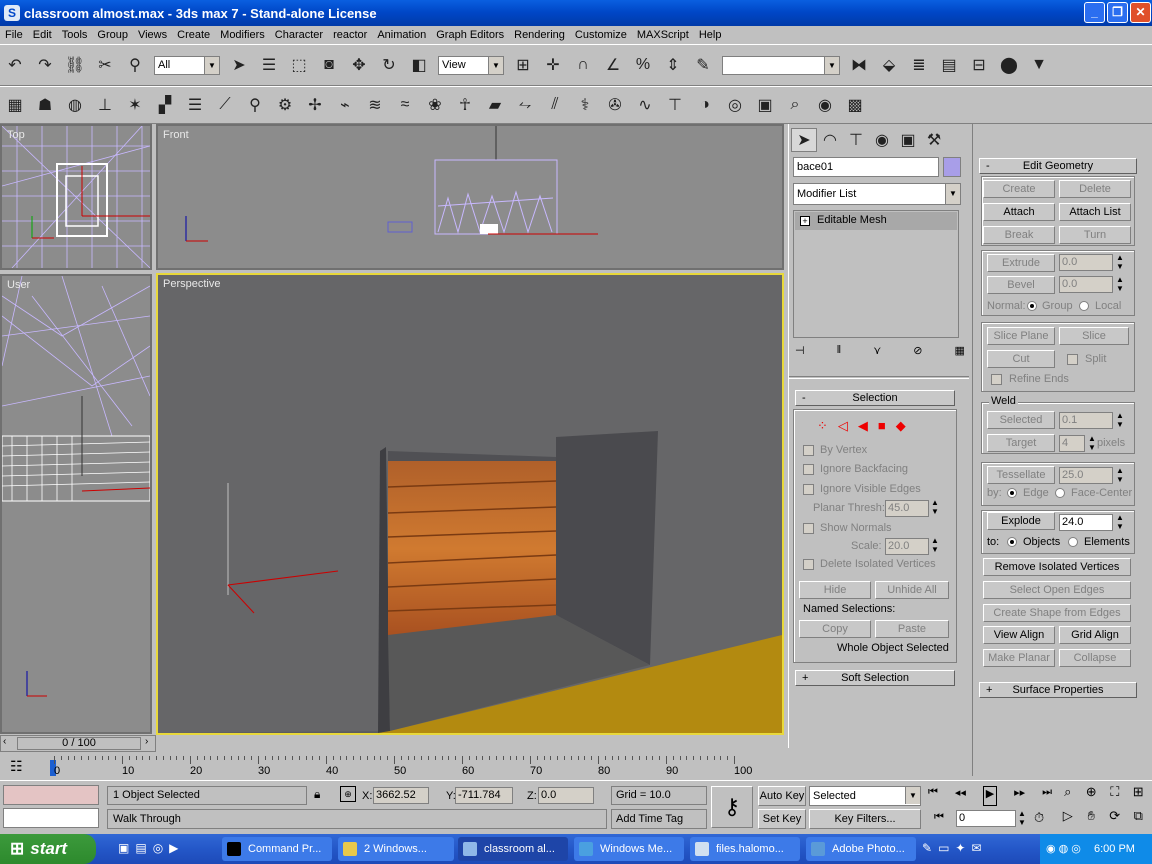 The width and height of the screenshot is (1152, 864). What do you see at coordinates (1032, 306) in the screenshot?
I see `normal-group-radio` at bounding box center [1032, 306].